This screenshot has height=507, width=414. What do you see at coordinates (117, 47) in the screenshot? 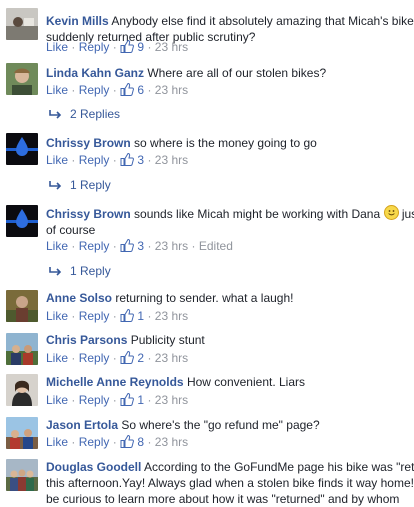
I see `comment-actions: Like · Reply · 9 · 23 hrs` at bounding box center [117, 47].